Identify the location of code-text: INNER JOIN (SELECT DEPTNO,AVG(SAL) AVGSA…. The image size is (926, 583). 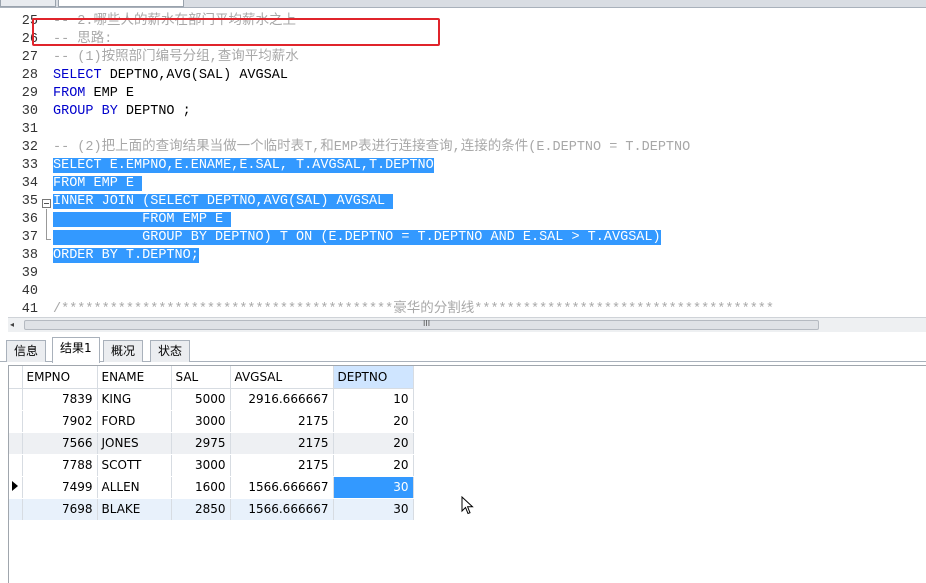
(223, 202).